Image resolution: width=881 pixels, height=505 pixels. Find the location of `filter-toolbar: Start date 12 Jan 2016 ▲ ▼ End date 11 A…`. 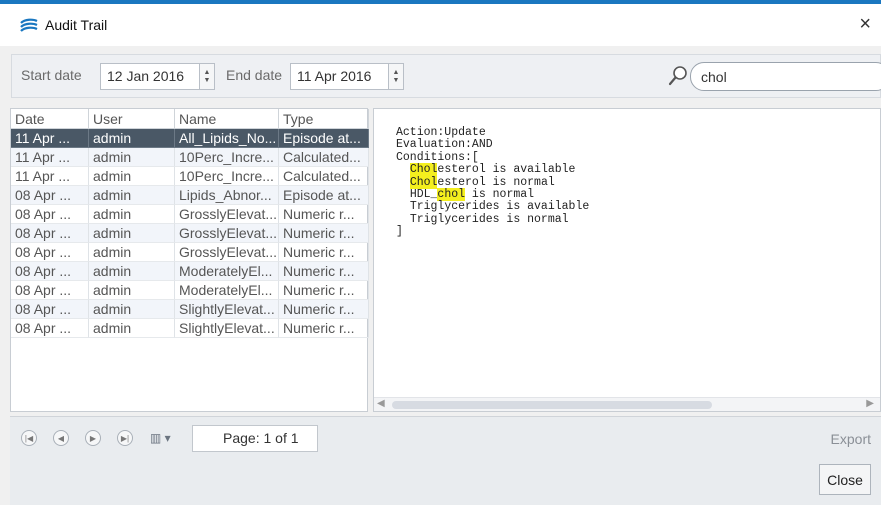

filter-toolbar: Start date 12 Jan 2016 ▲ ▼ End date 11 A… is located at coordinates (446, 76).